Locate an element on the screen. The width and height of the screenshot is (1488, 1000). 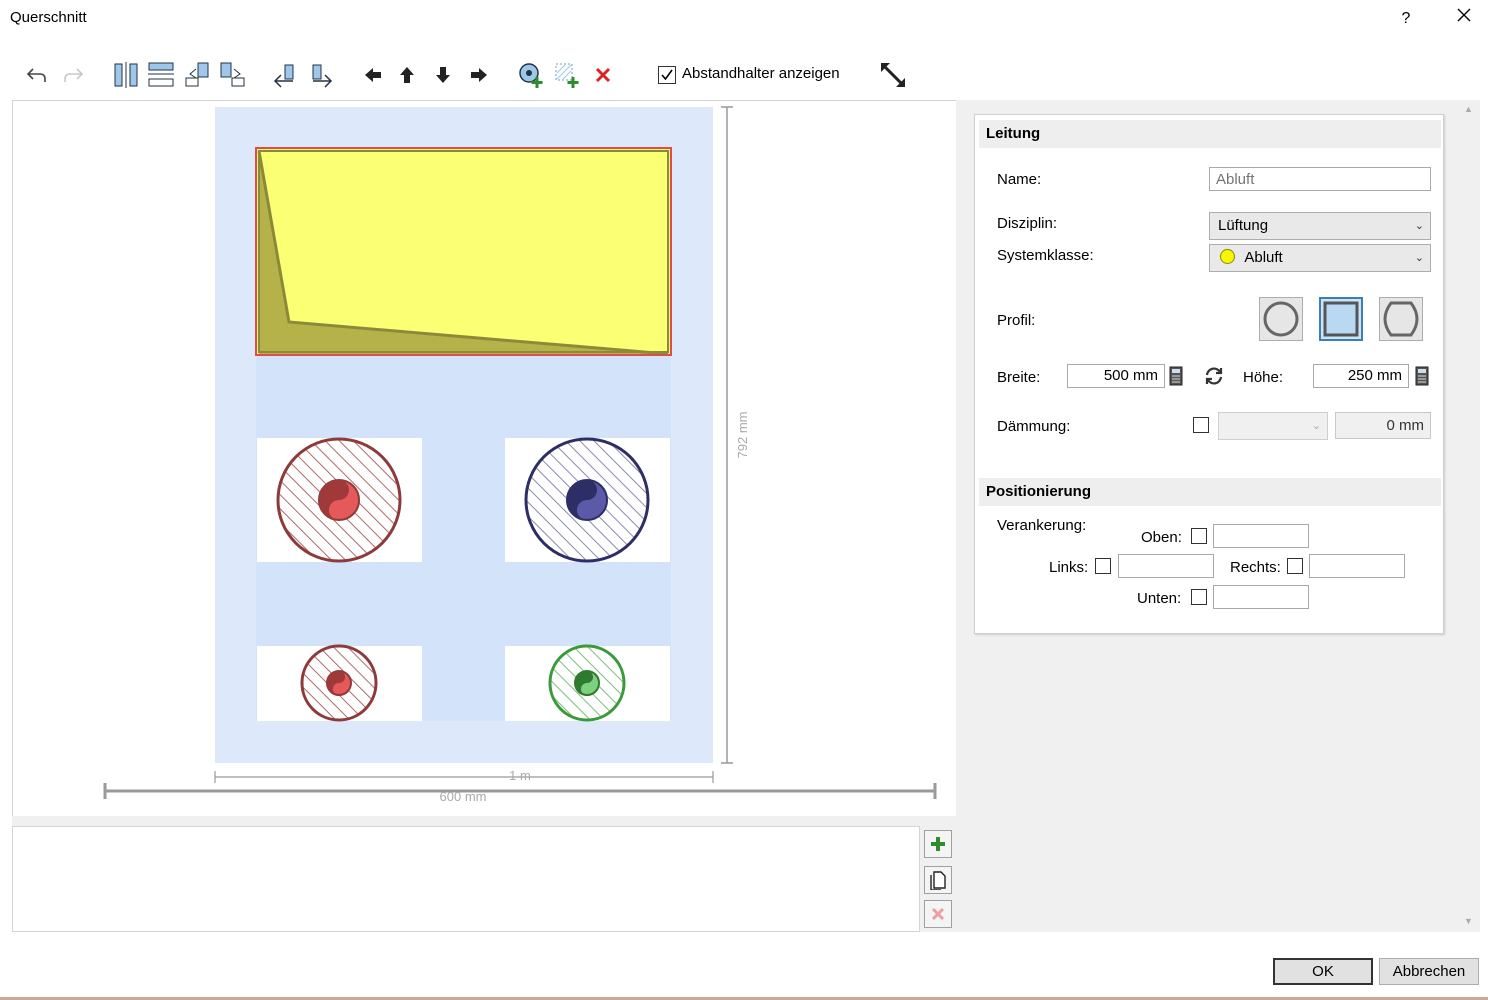
top-label: Oben: is located at coordinates (1161, 537).